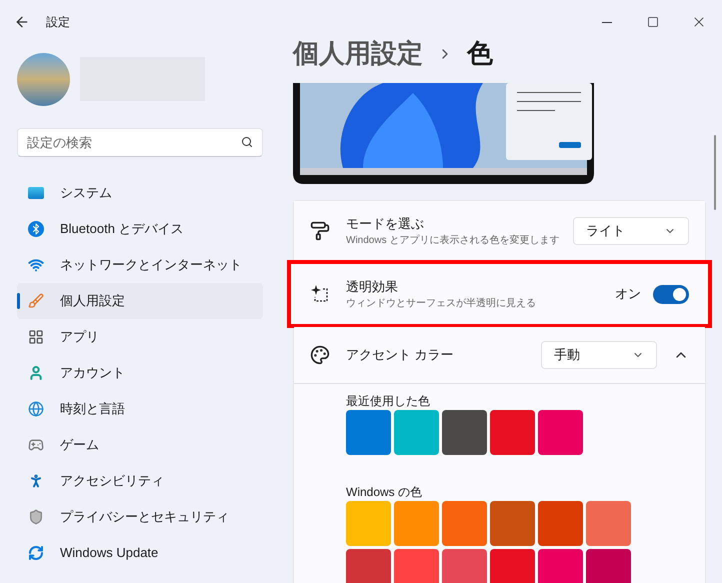 The image size is (722, 583). What do you see at coordinates (36, 265) in the screenshot?
I see `wifi-icon` at bounding box center [36, 265].